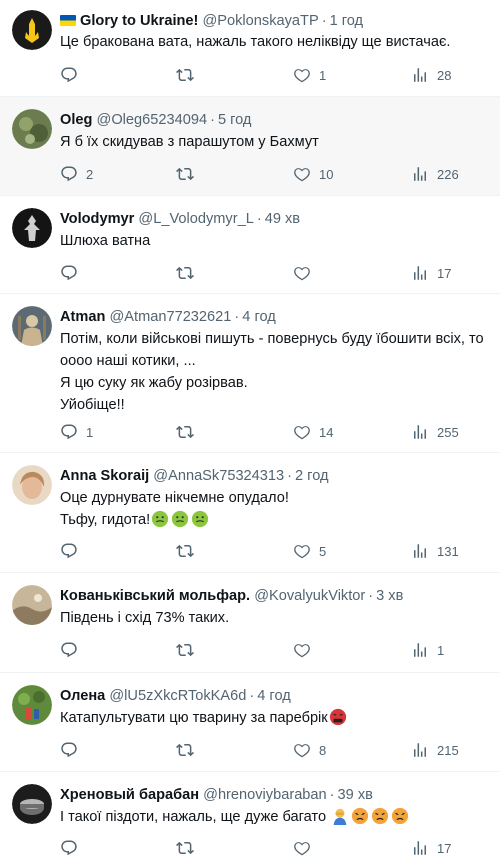 The image size is (500, 863). Describe the element at coordinates (82, 317) in the screenshot. I see `display-name: Atman` at that location.